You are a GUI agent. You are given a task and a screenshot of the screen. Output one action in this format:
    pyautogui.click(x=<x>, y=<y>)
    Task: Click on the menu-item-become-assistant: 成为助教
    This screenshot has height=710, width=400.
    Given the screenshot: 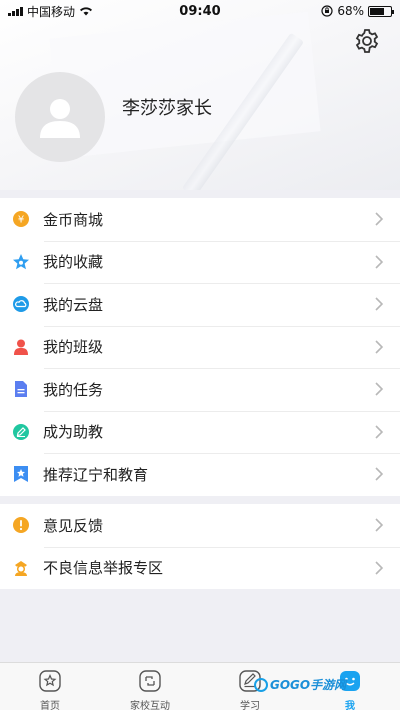 What is the action you would take?
    pyautogui.click(x=200, y=432)
    